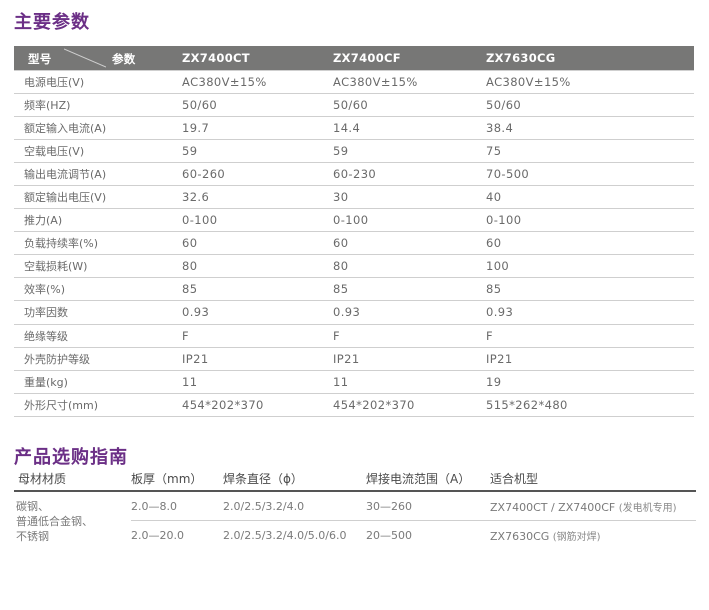 This screenshot has height=610, width=709. Describe the element at coordinates (590, 243) in the screenshot. I see `spec-value-model-3: 60` at that location.